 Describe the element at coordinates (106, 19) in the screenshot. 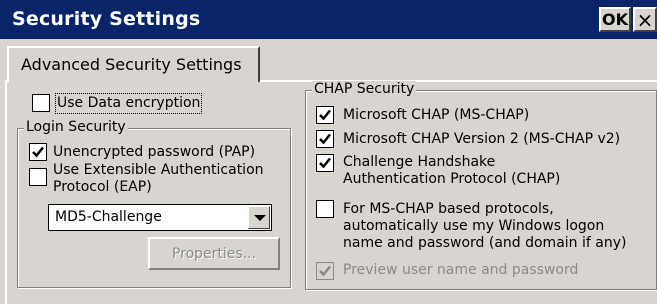

I see `window-title: Security Settings` at that location.